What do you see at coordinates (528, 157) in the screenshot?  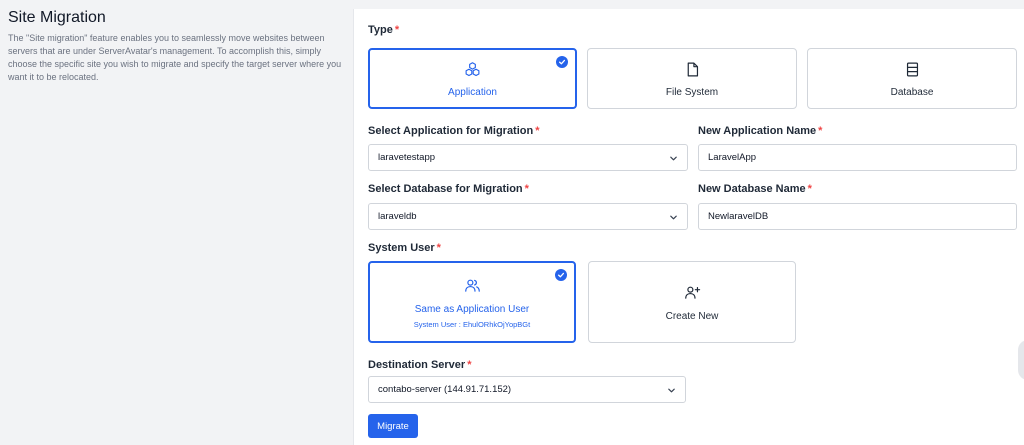 I see `select-application-dropdown: laravetestapp` at bounding box center [528, 157].